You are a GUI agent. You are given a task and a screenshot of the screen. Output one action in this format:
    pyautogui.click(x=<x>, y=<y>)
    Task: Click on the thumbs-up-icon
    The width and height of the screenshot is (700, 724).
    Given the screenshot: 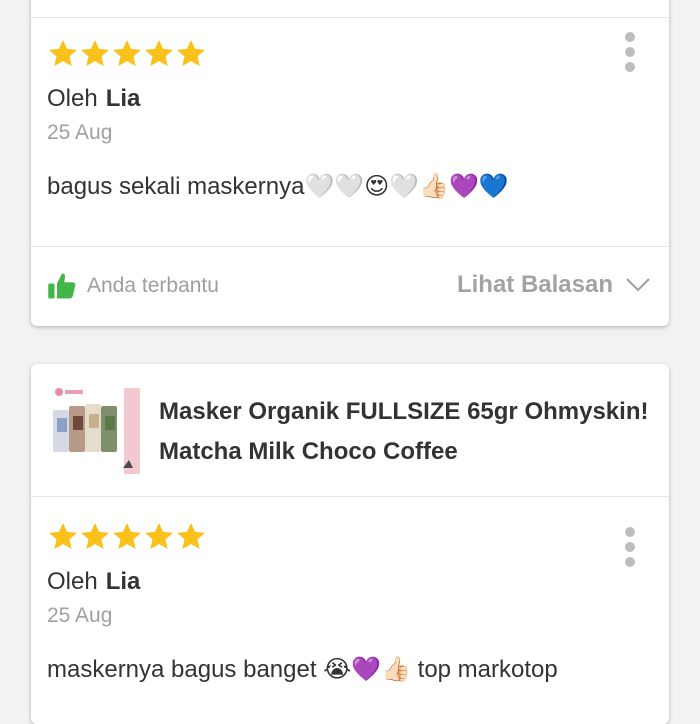 What is the action you would take?
    pyautogui.click(x=62, y=286)
    